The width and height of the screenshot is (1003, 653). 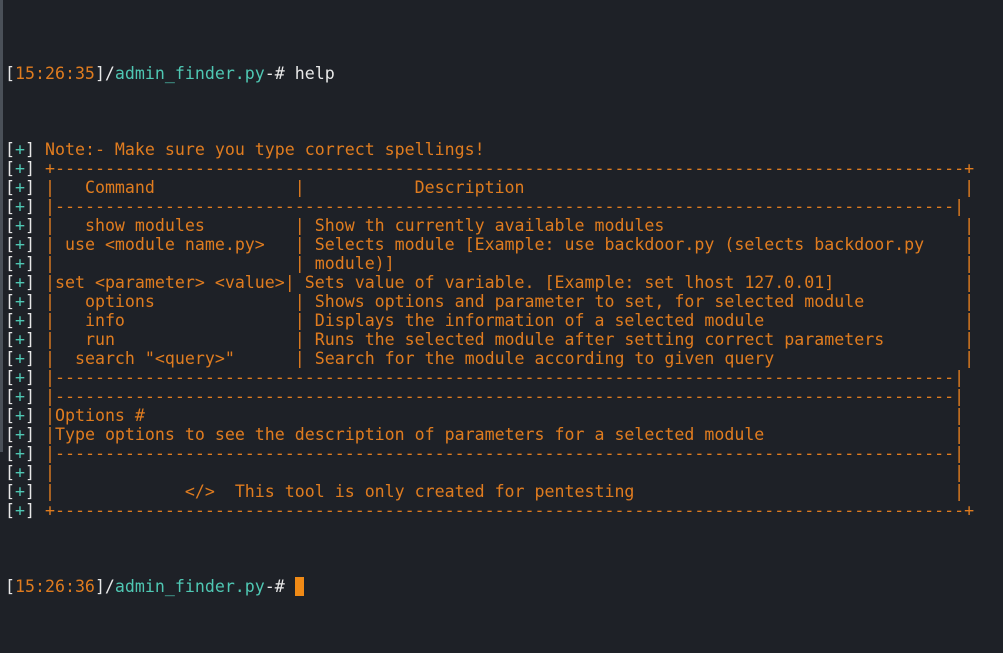 What do you see at coordinates (314, 73) in the screenshot?
I see `typed-command: help` at bounding box center [314, 73].